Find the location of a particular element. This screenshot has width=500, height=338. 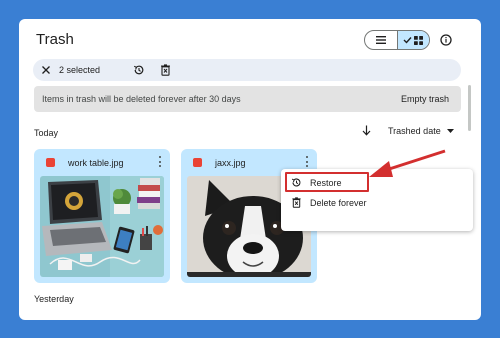

grid-view-button is located at coordinates (412, 40).